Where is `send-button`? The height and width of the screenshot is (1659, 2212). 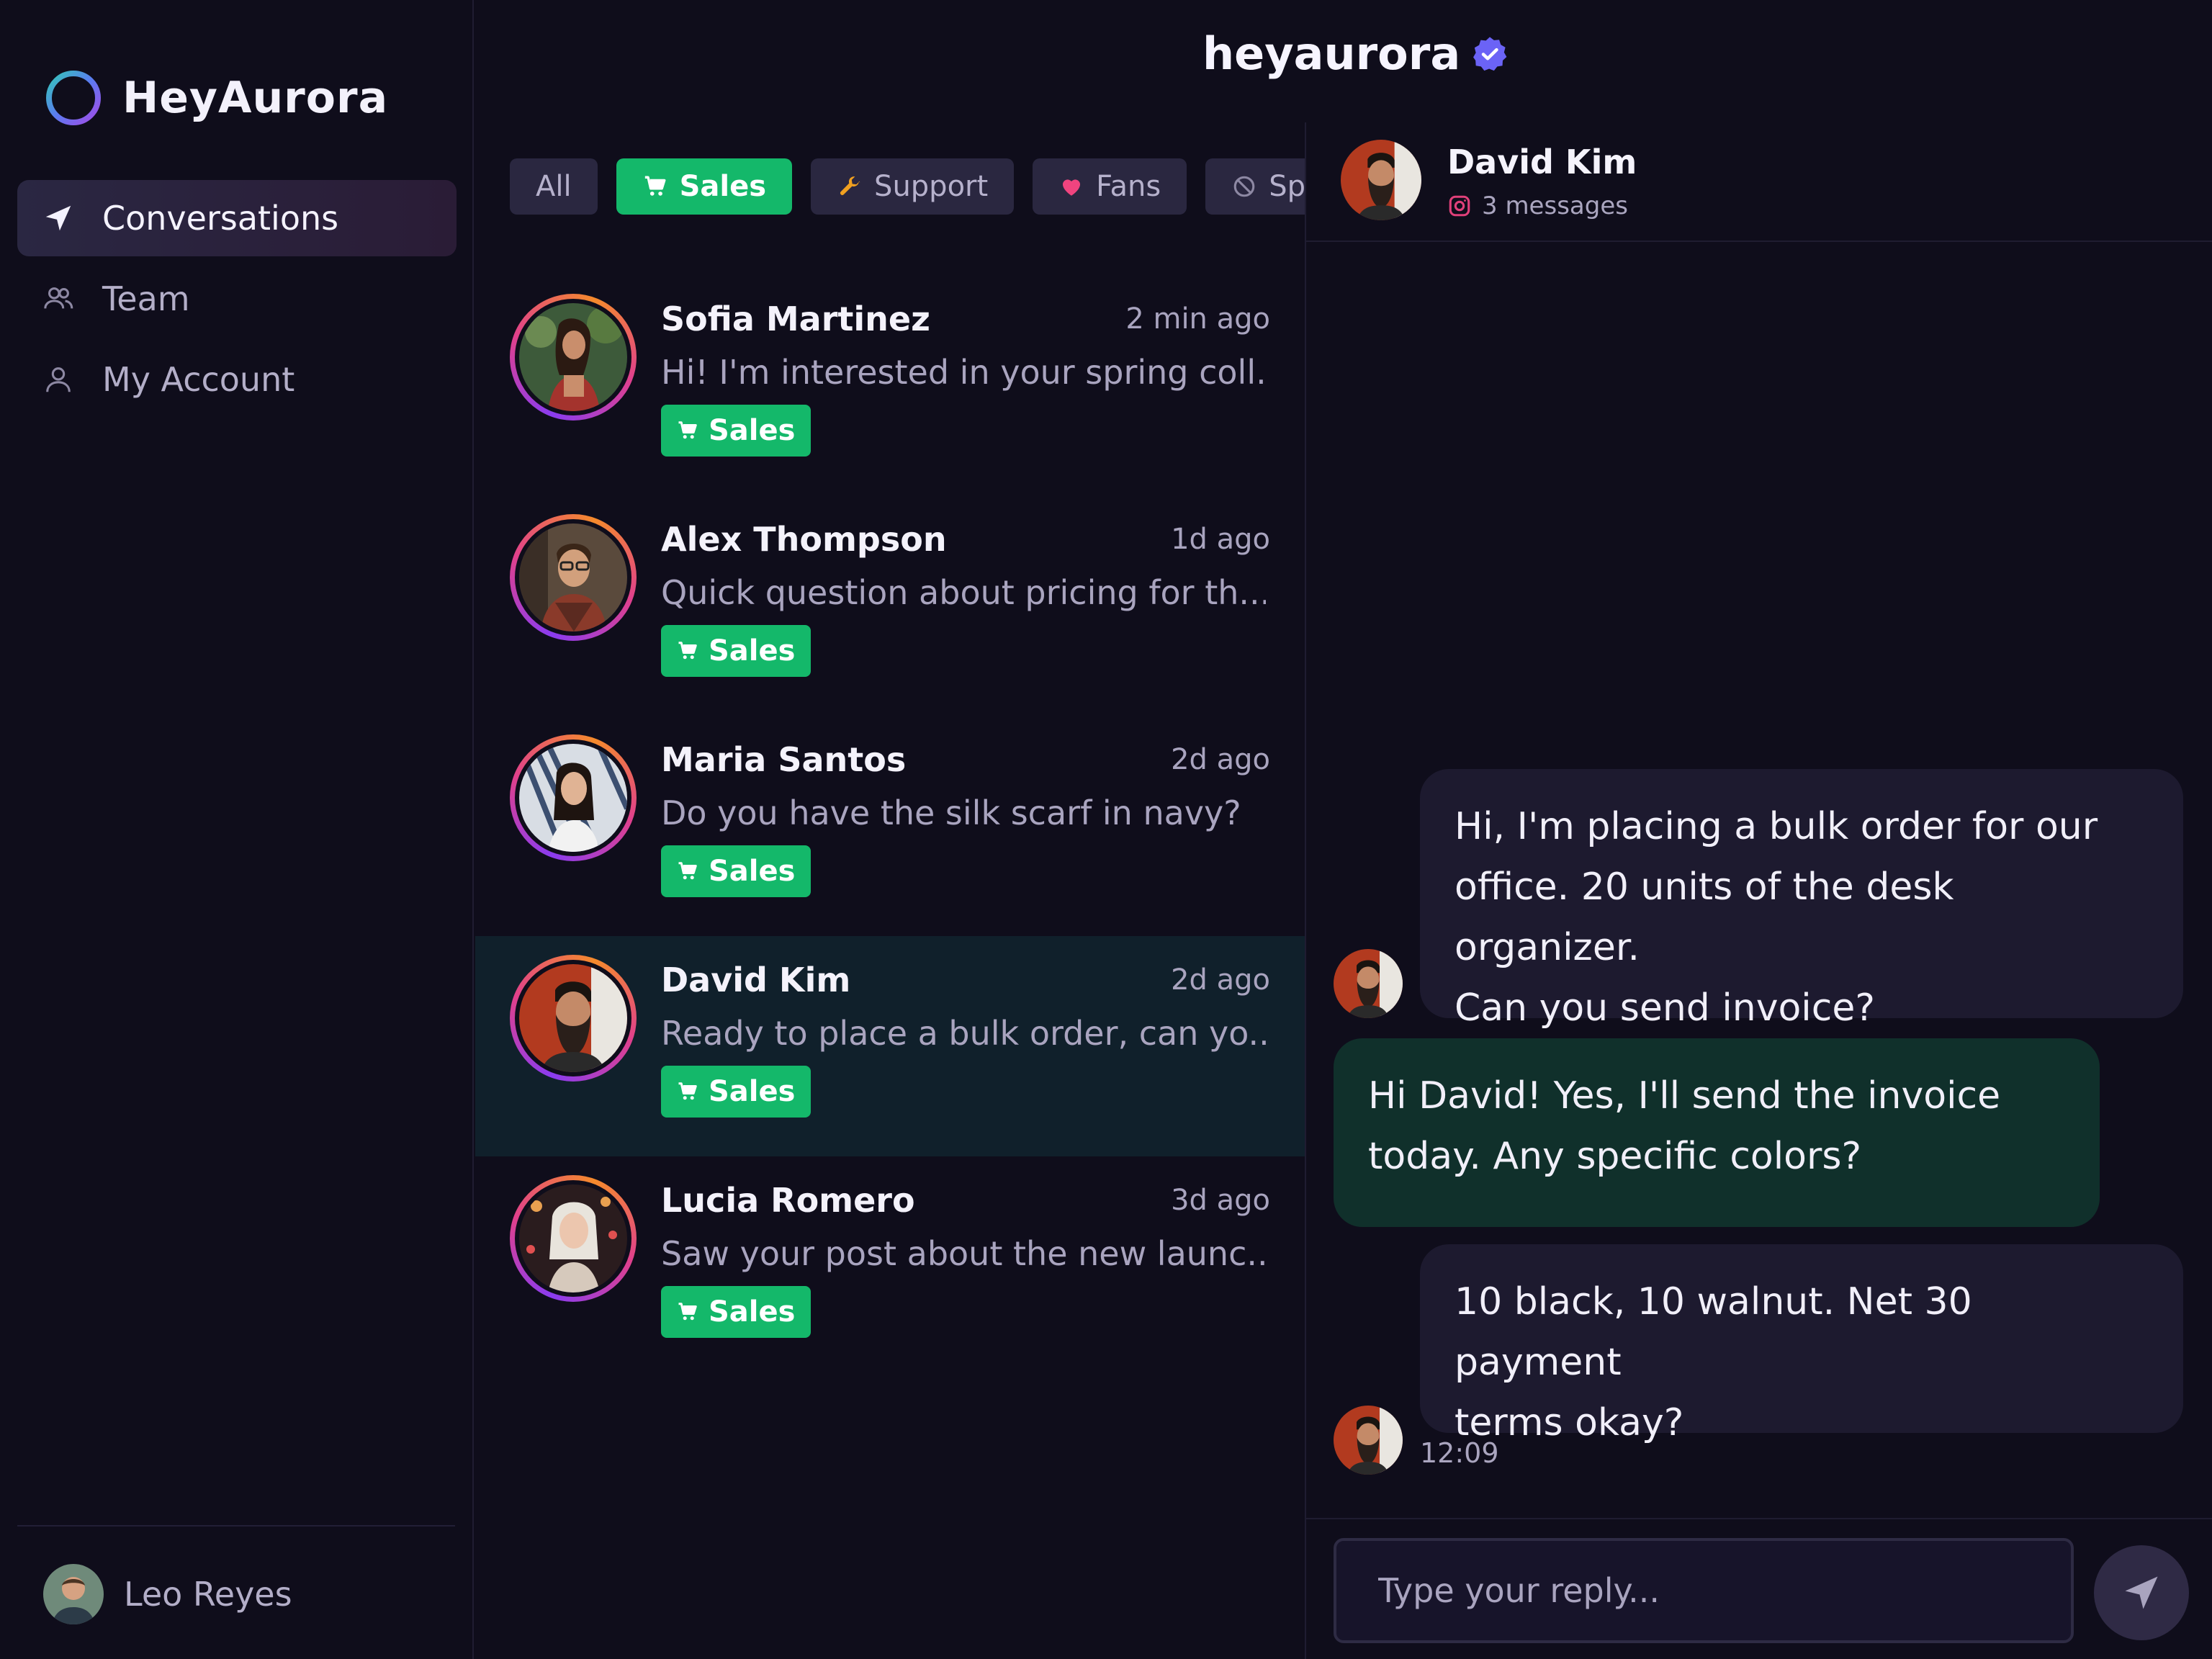
send-button is located at coordinates (2141, 1593).